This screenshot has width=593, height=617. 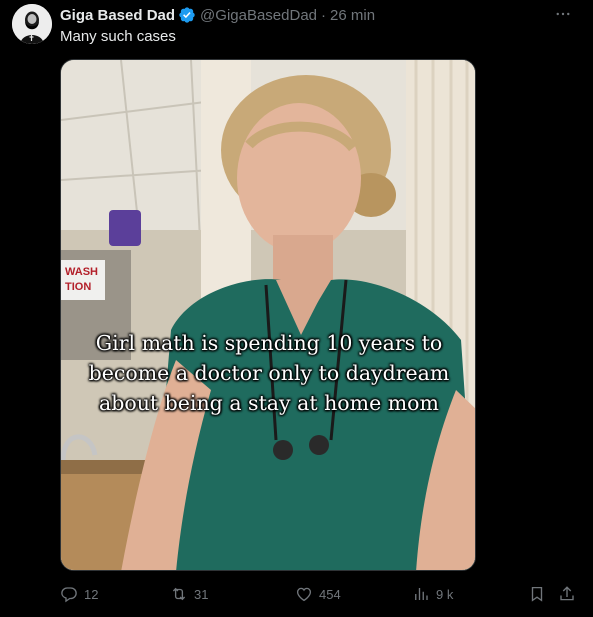 I want to click on action-bar: 12 31 454 9 k, so click(x=321, y=594).